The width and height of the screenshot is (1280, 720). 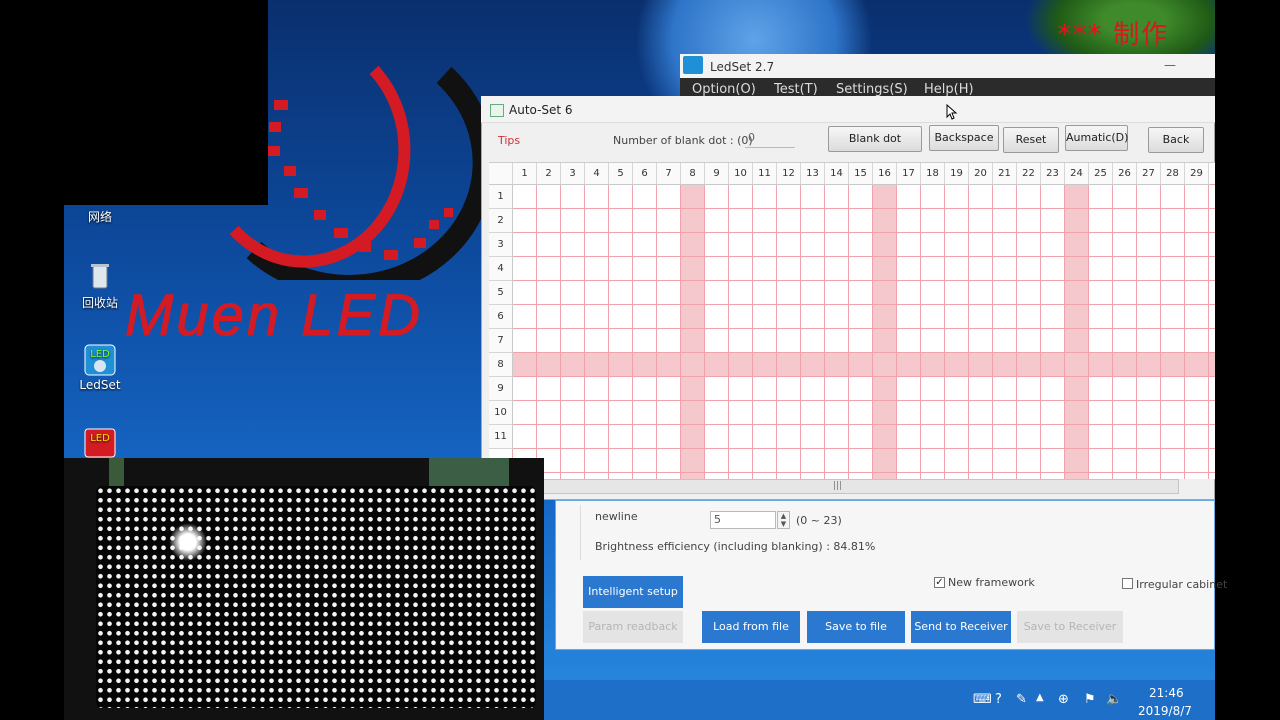 I want to click on new-framework-checkbox: ✓, so click(x=939, y=582).